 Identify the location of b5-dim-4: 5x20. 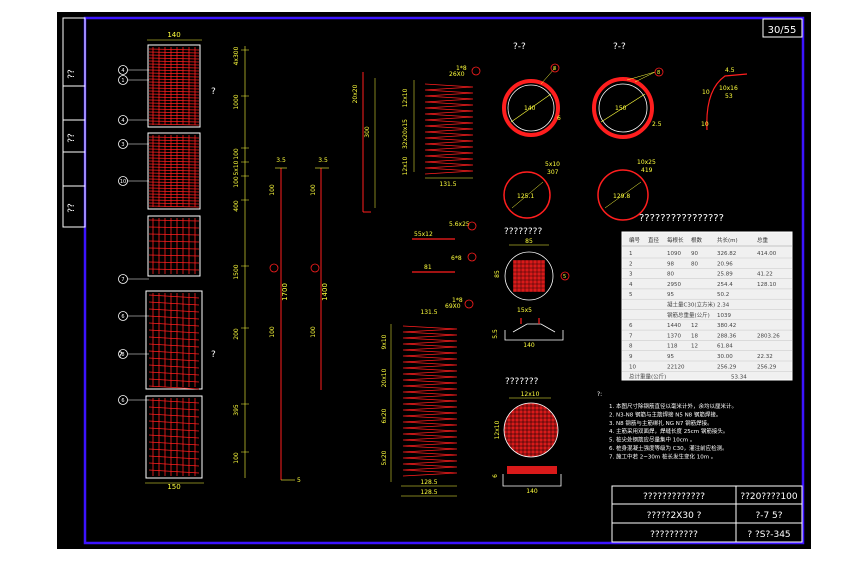
(384, 457).